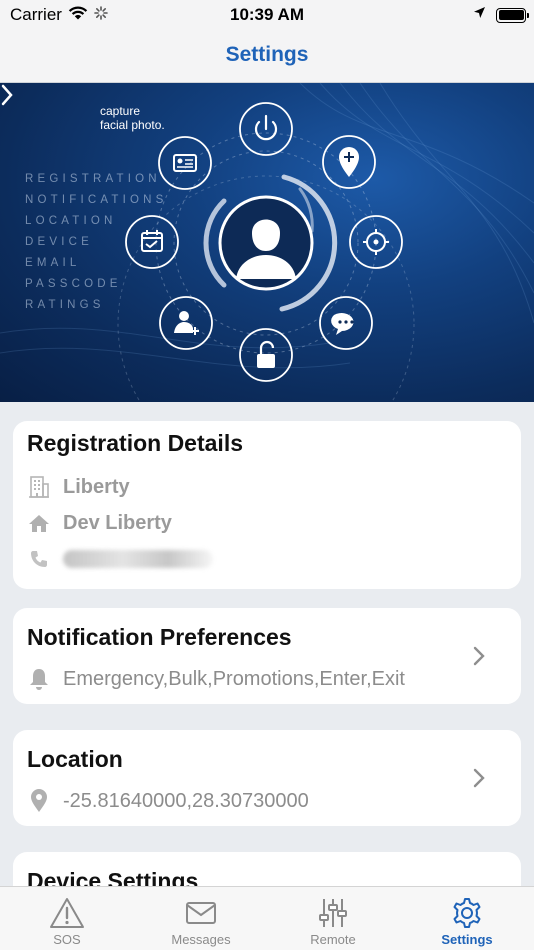 This screenshot has height=950, width=534. I want to click on notification-types-row: Emergency,Bulk,Promotions,Enter,Exit, so click(216, 679).